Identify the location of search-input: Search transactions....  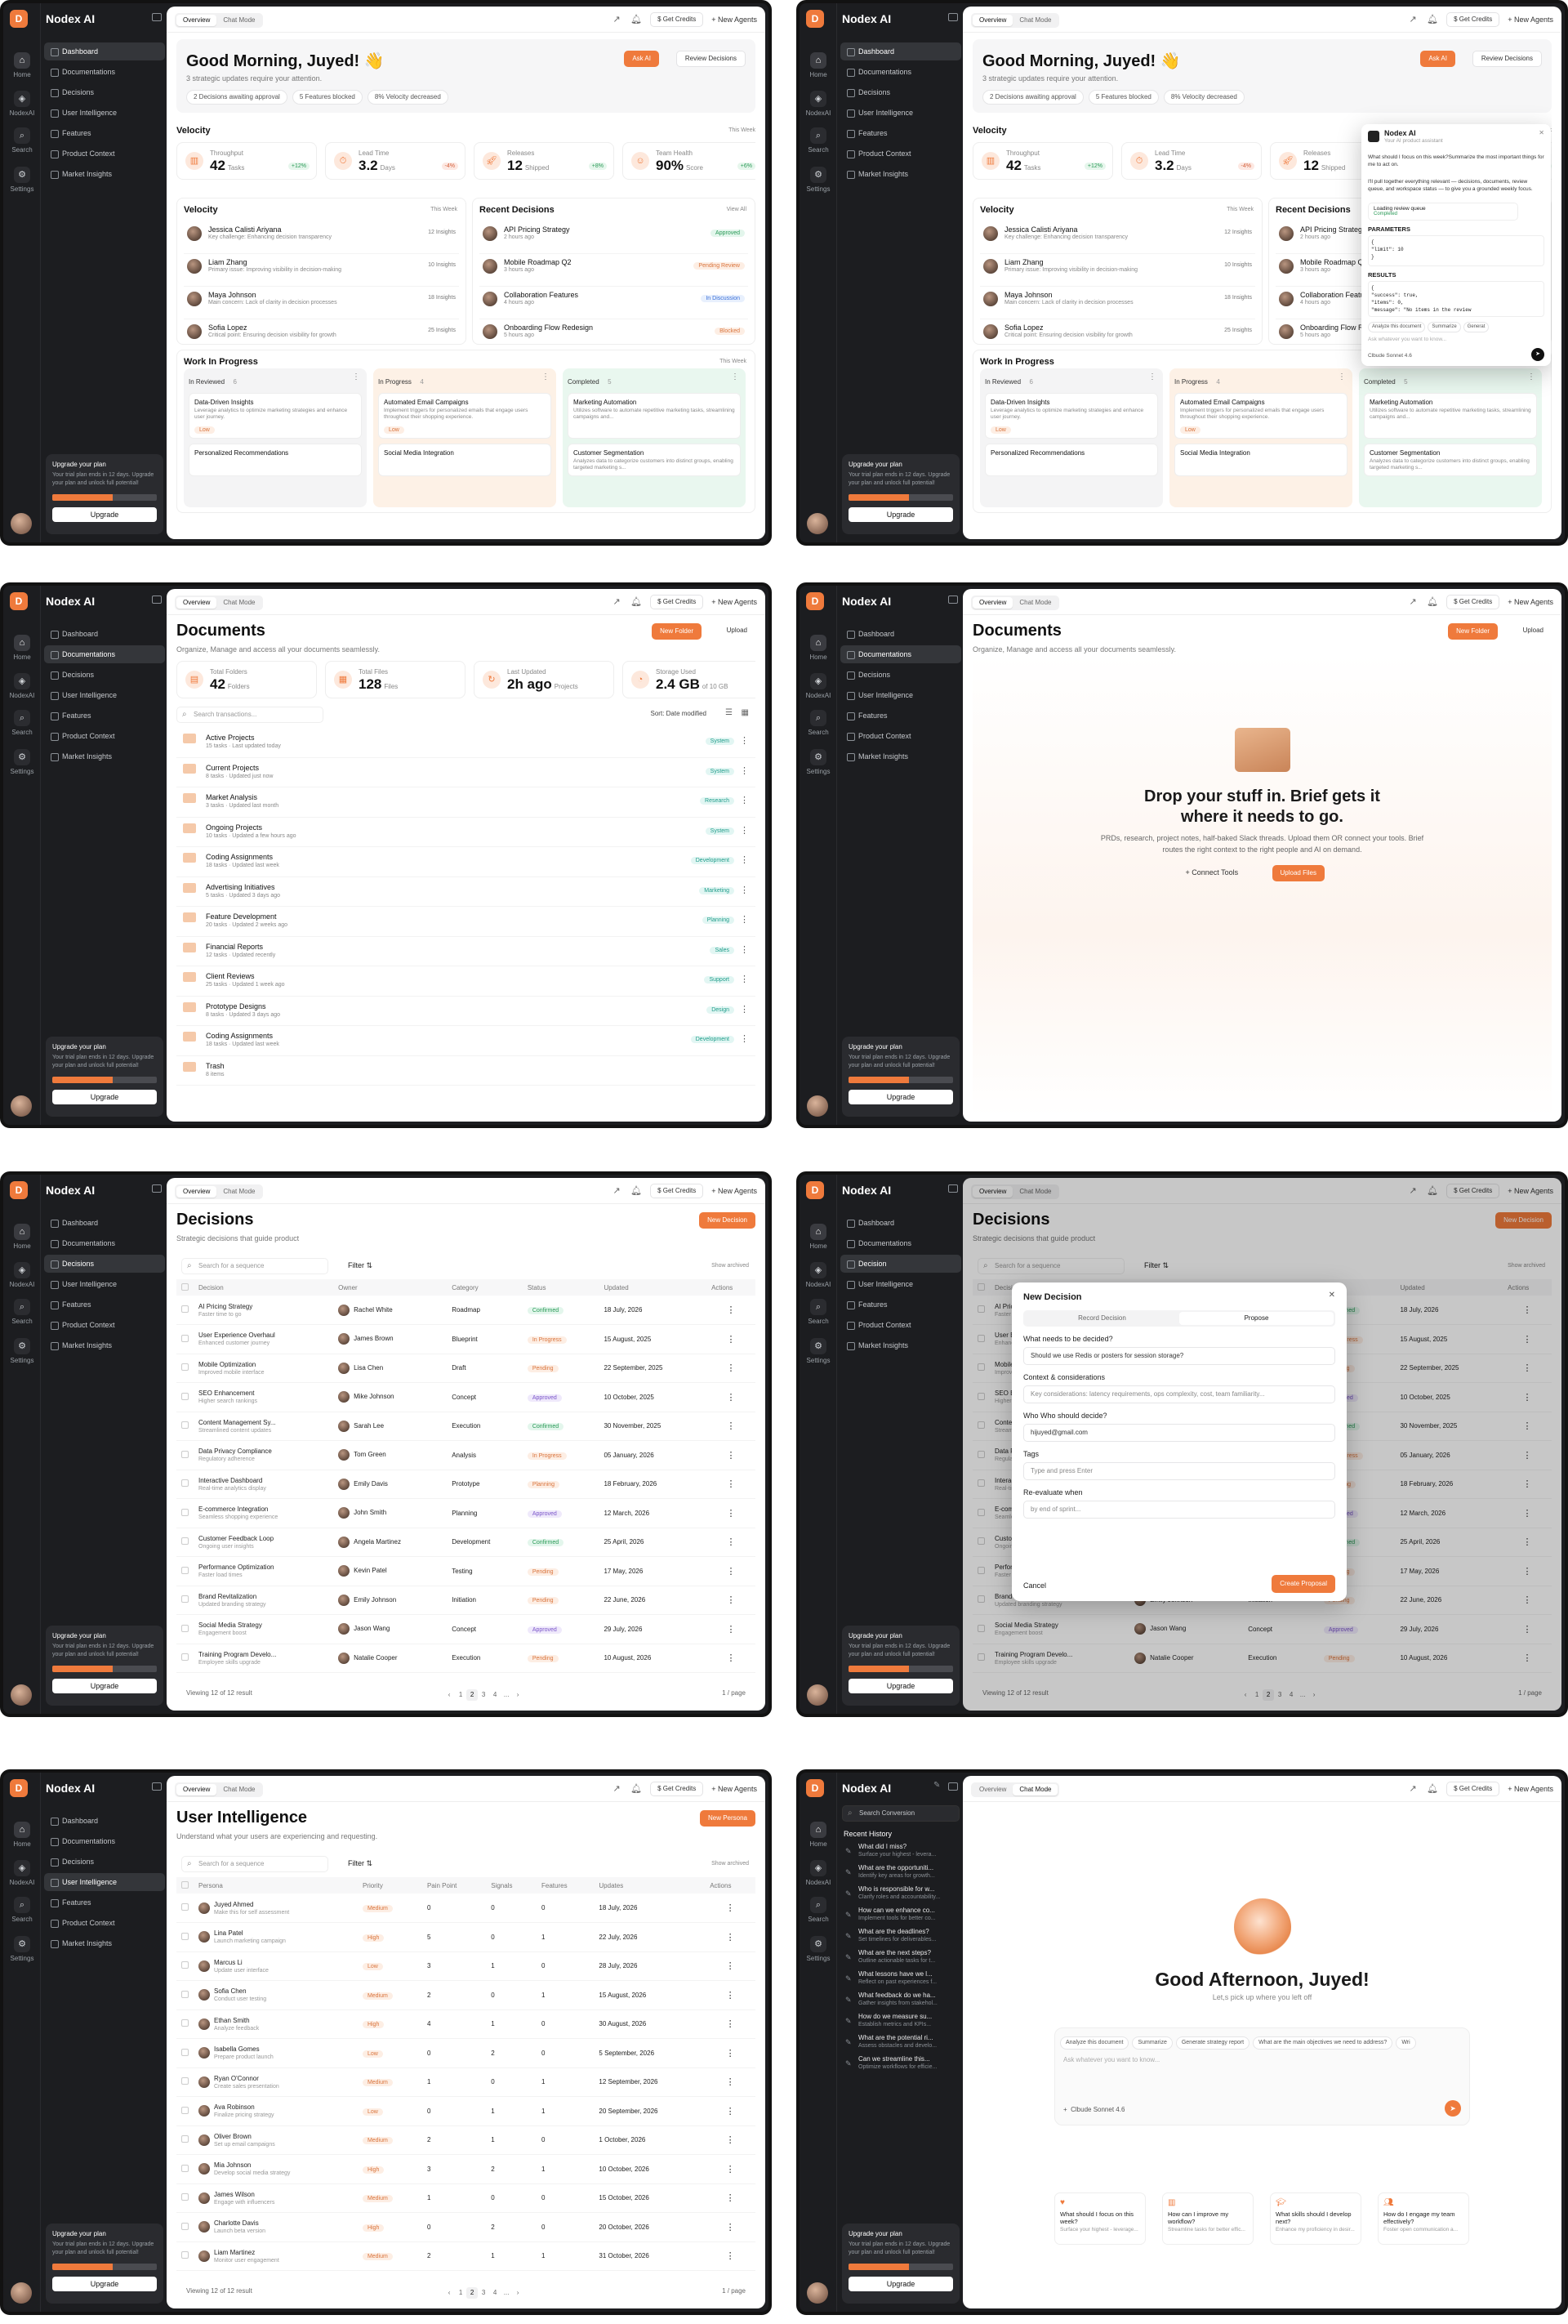
(249, 715).